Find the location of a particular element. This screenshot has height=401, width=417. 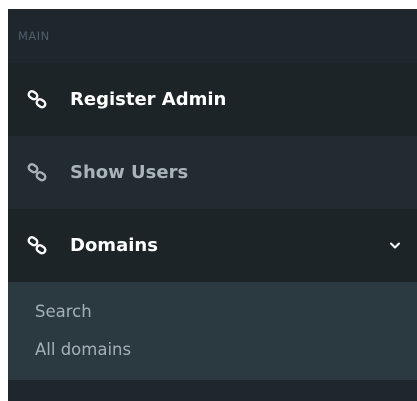

section-header-main: MAIN is located at coordinates (212, 36).